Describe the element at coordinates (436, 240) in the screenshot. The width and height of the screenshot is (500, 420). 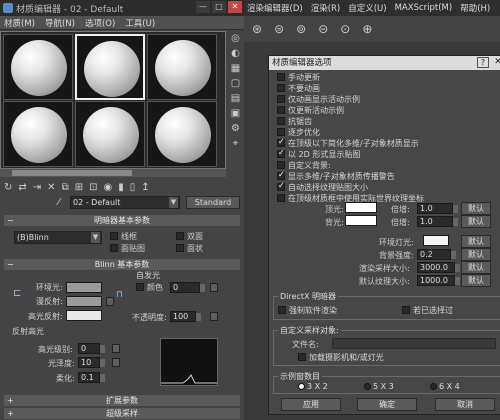
I see `ambient-light-swatch` at that location.